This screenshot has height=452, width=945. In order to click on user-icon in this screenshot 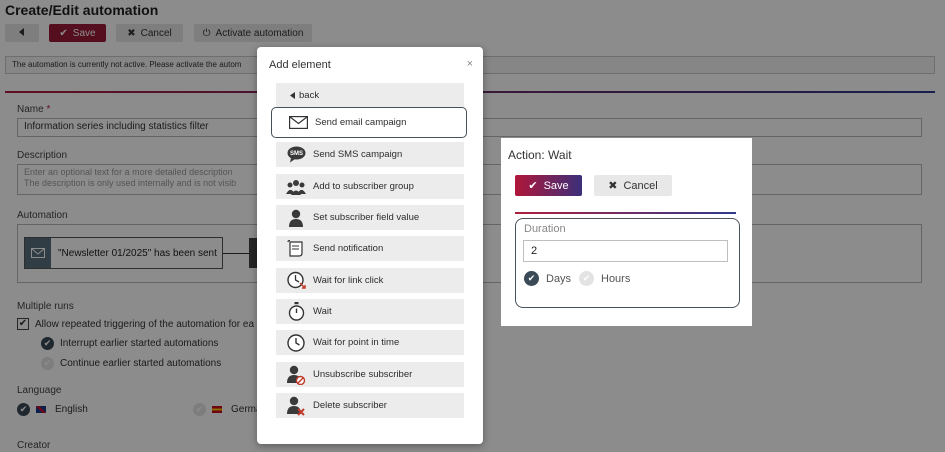, I will do `click(296, 218)`.